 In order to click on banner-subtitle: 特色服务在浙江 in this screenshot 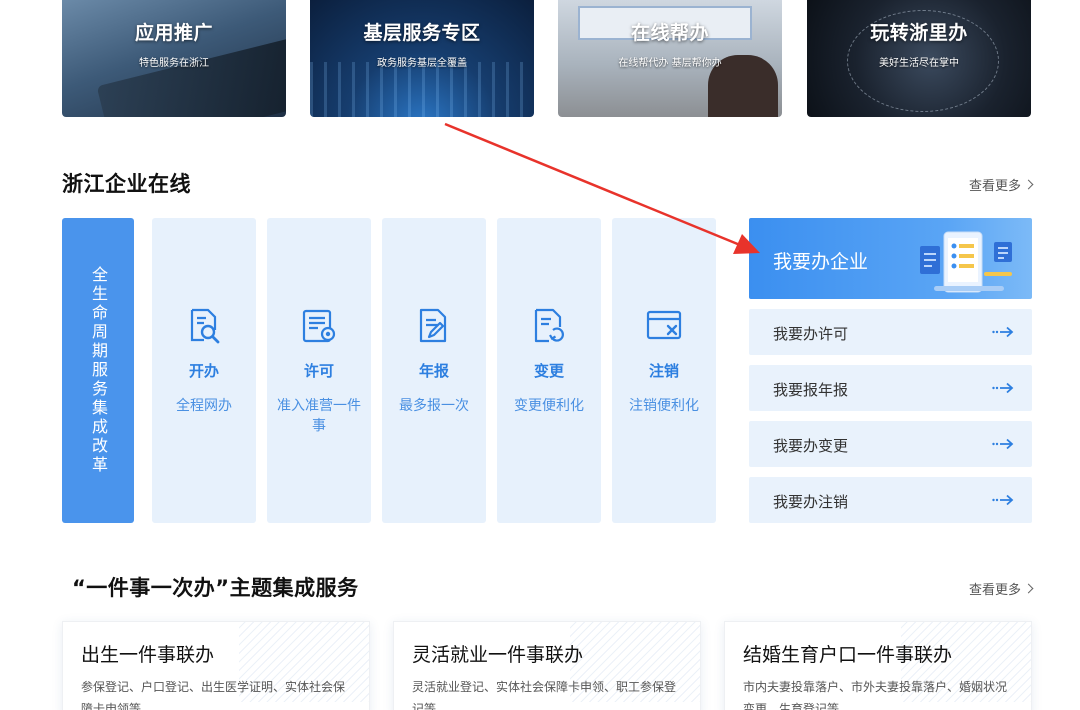, I will do `click(174, 63)`.